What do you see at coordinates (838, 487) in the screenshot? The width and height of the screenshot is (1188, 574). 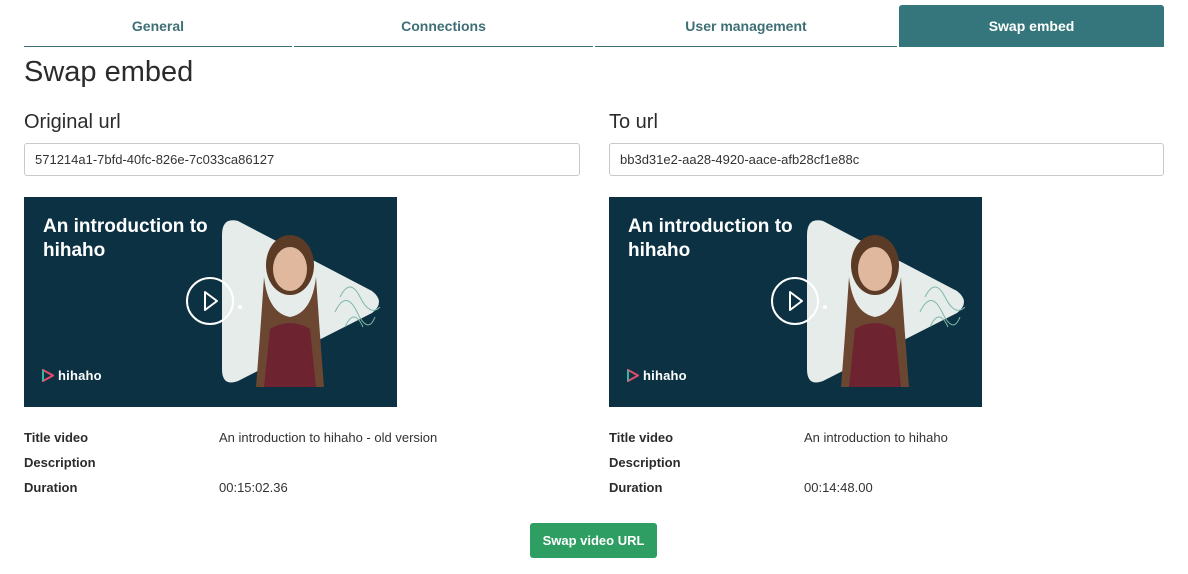 I see `duration-value: 00:14:48.00` at bounding box center [838, 487].